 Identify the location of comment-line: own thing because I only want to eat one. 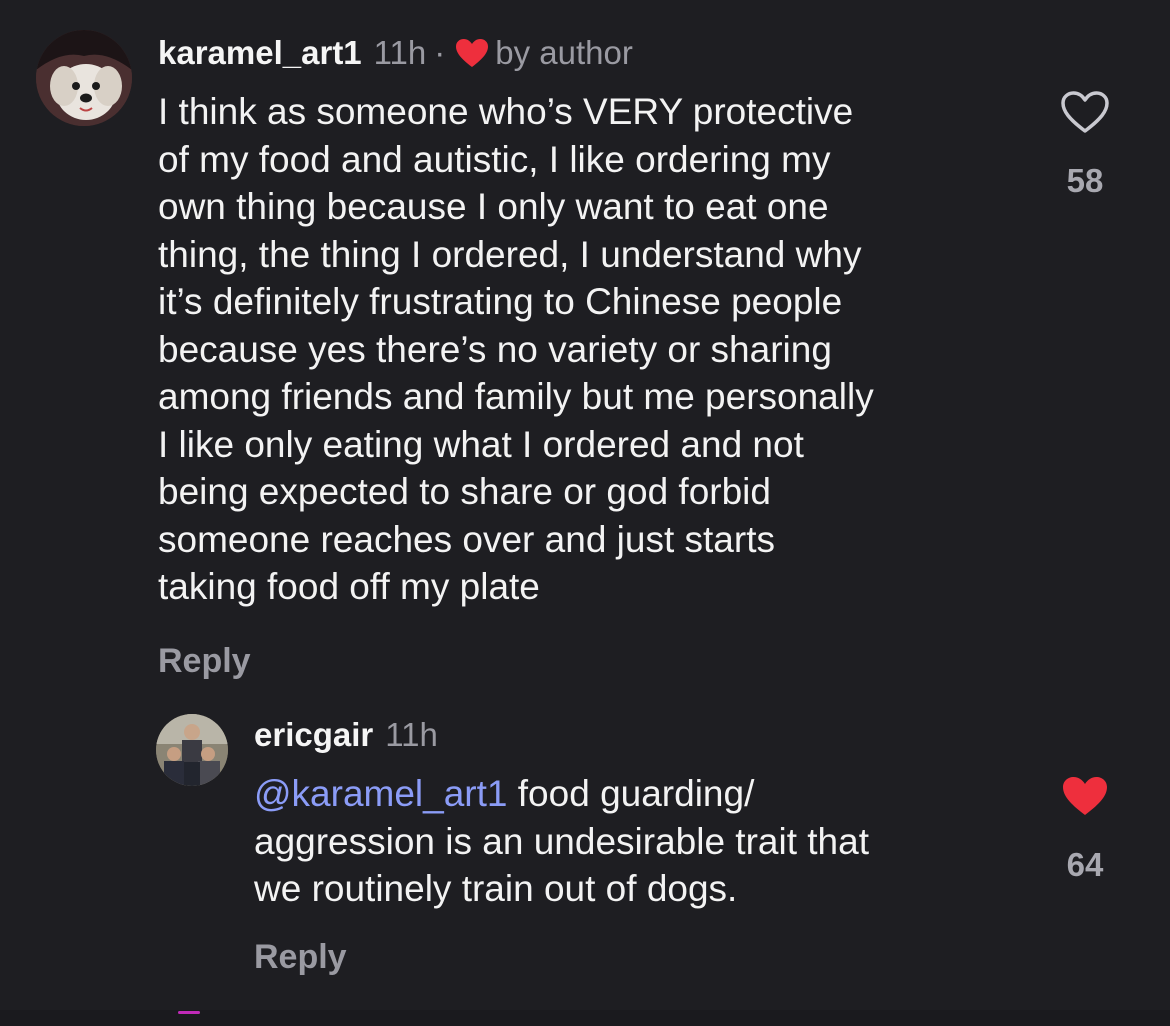
(493, 206).